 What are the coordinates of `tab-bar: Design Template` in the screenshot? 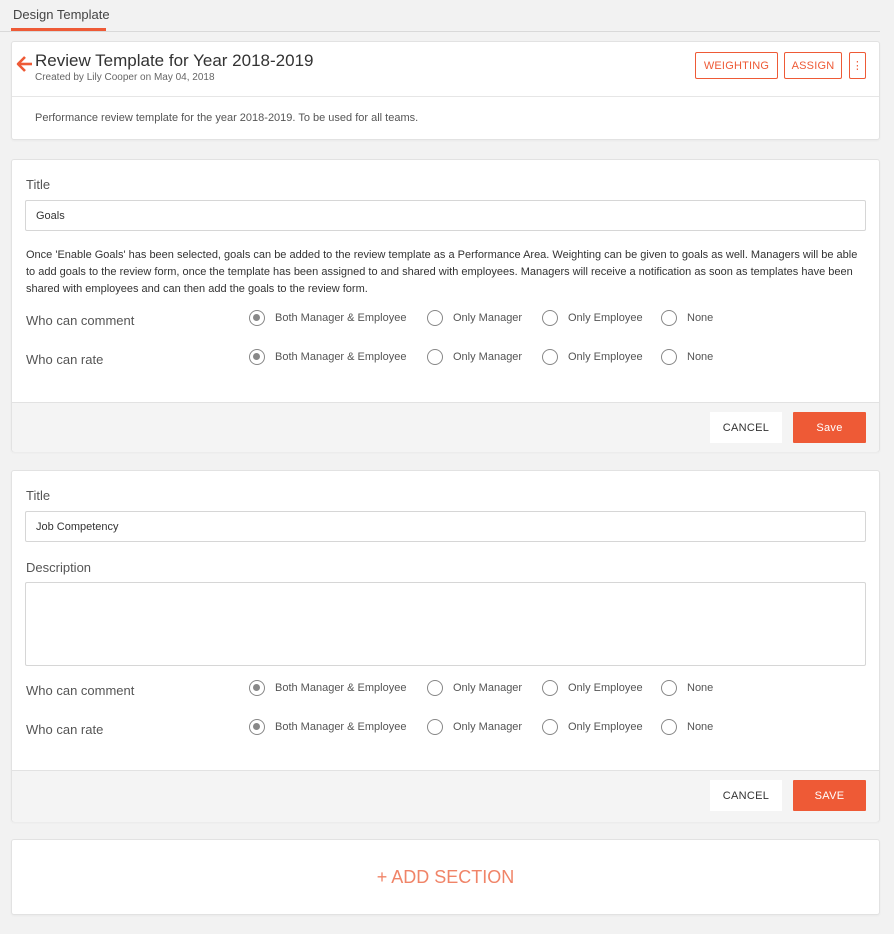 It's located at (440, 16).